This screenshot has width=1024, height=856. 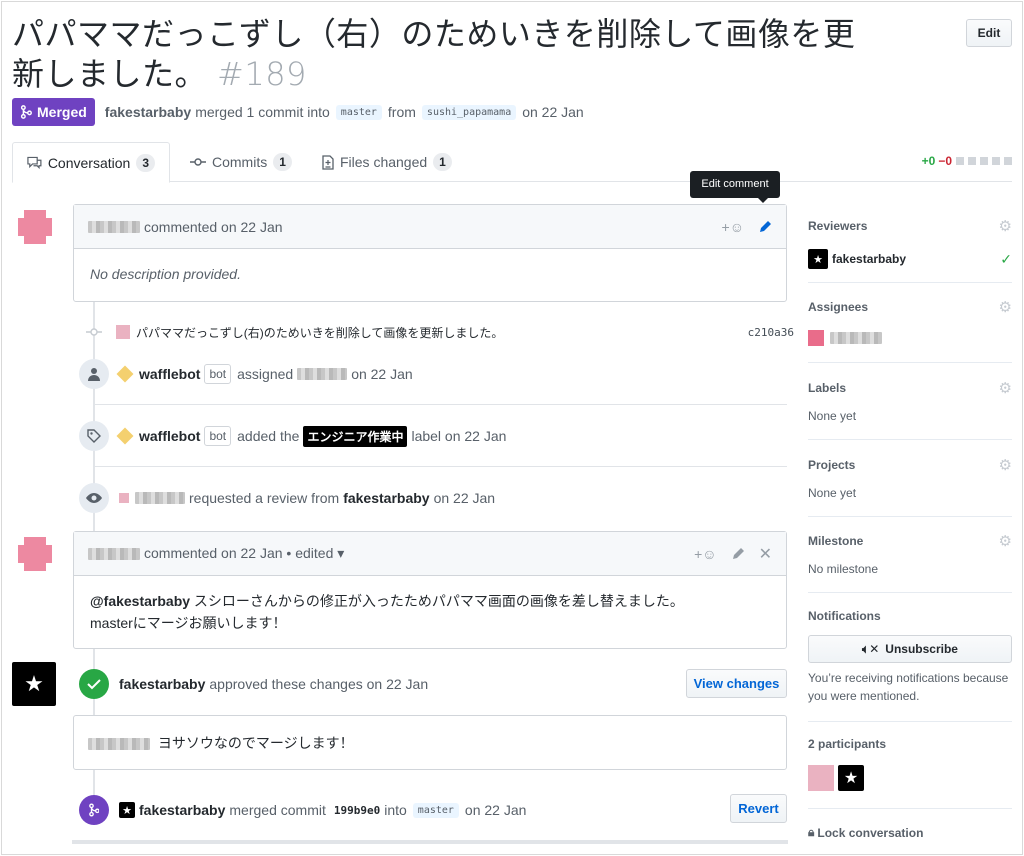 I want to click on from-text: from, so click(x=401, y=112).